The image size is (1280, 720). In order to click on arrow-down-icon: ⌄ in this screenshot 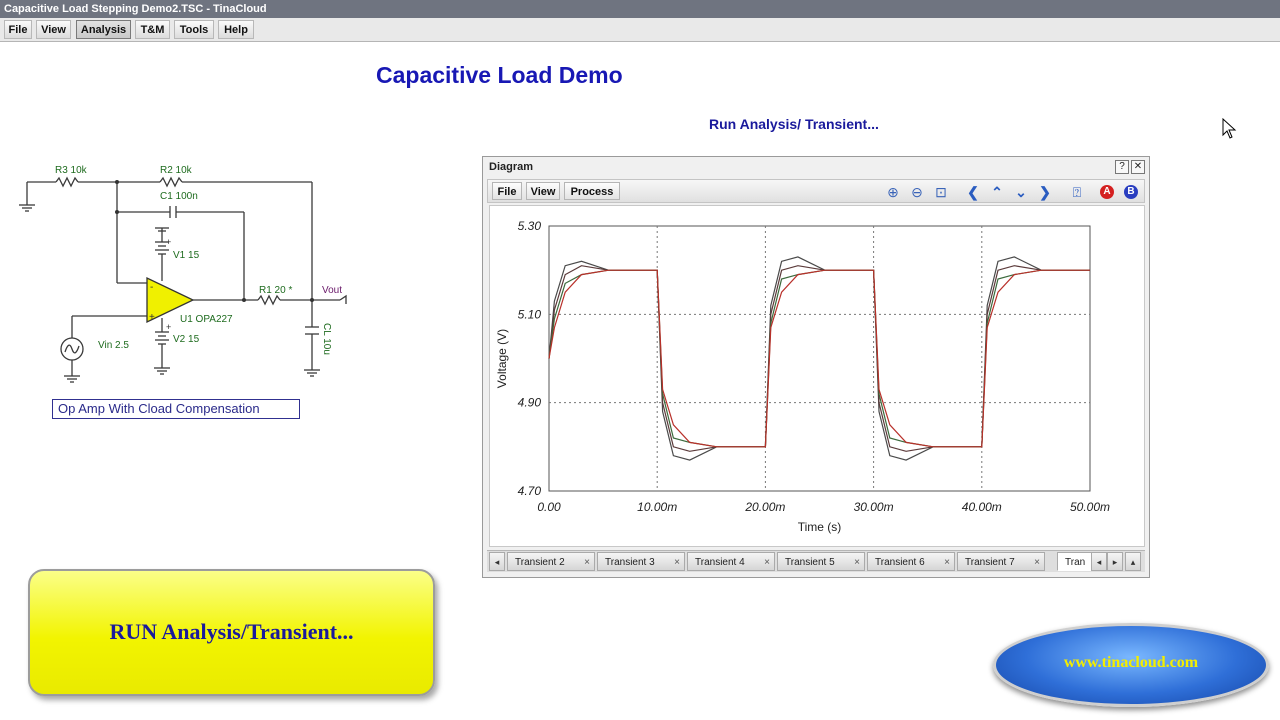, I will do `click(1021, 192)`.